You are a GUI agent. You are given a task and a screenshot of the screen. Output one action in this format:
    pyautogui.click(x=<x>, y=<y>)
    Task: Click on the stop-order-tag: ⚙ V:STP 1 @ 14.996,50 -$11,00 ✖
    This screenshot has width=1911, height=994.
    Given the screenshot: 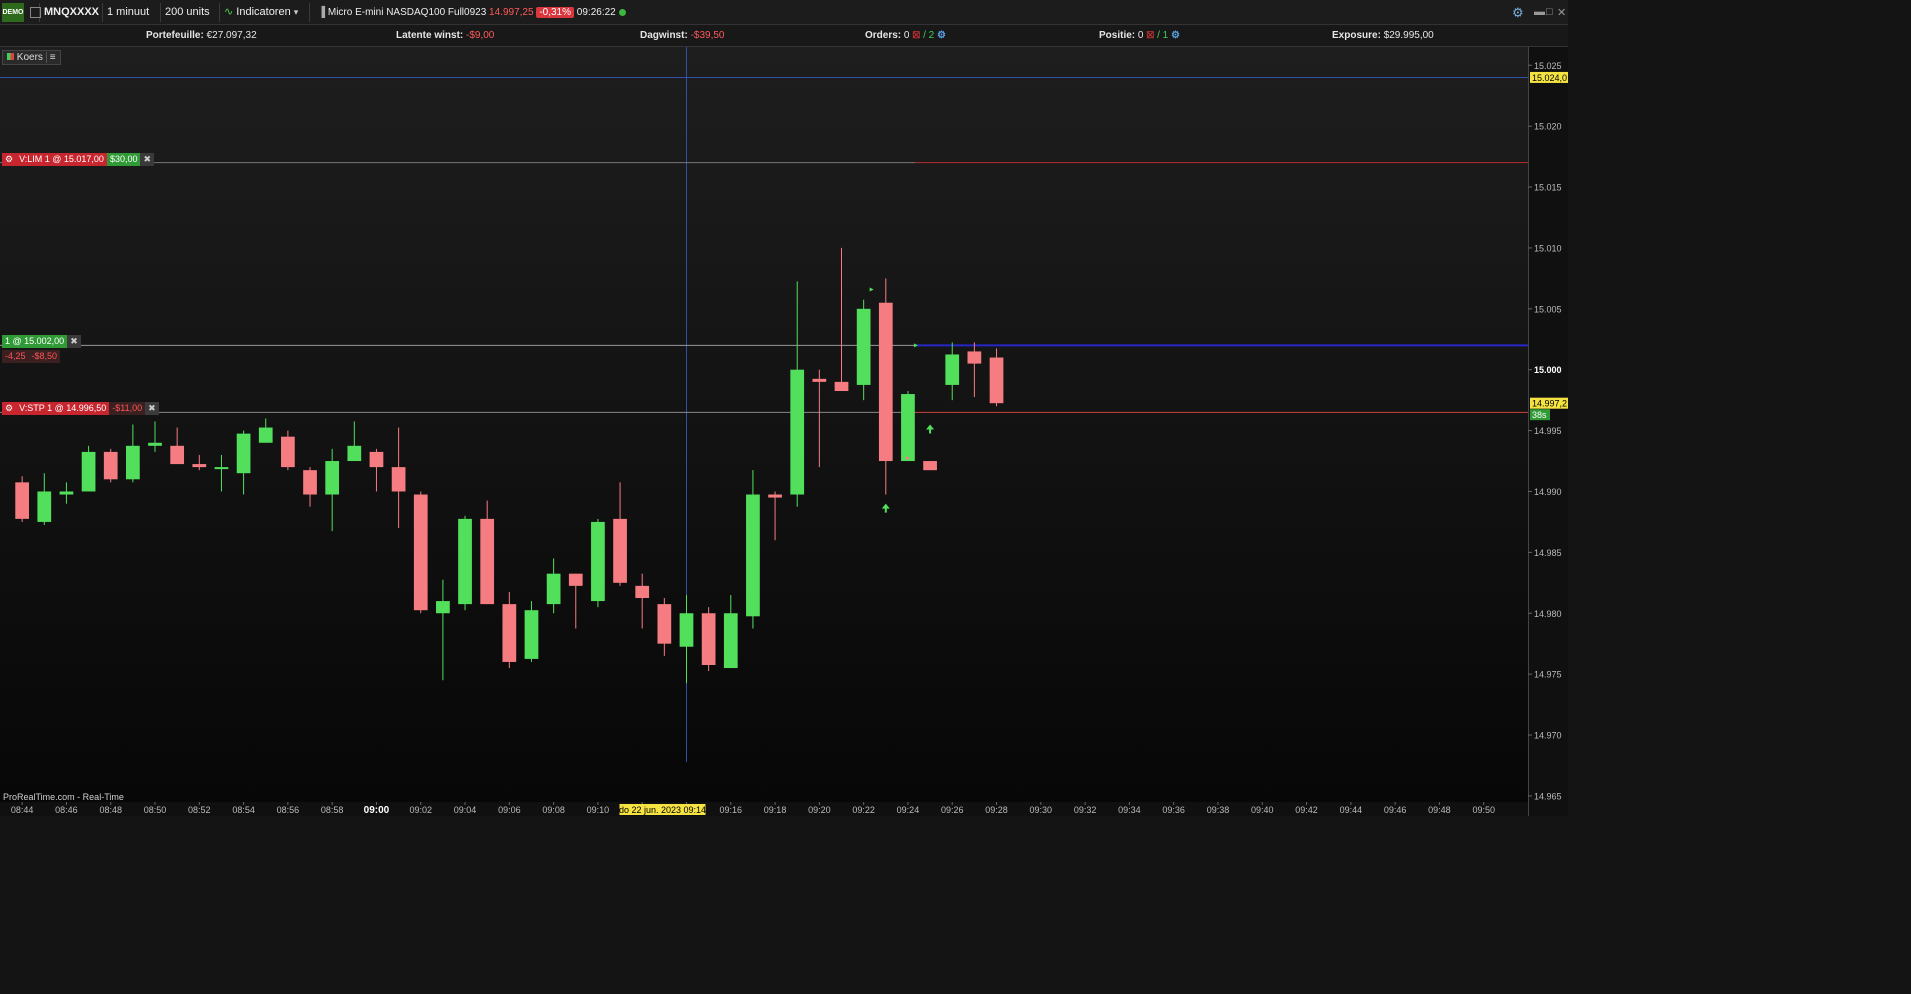 What is the action you would take?
    pyautogui.click(x=80, y=408)
    